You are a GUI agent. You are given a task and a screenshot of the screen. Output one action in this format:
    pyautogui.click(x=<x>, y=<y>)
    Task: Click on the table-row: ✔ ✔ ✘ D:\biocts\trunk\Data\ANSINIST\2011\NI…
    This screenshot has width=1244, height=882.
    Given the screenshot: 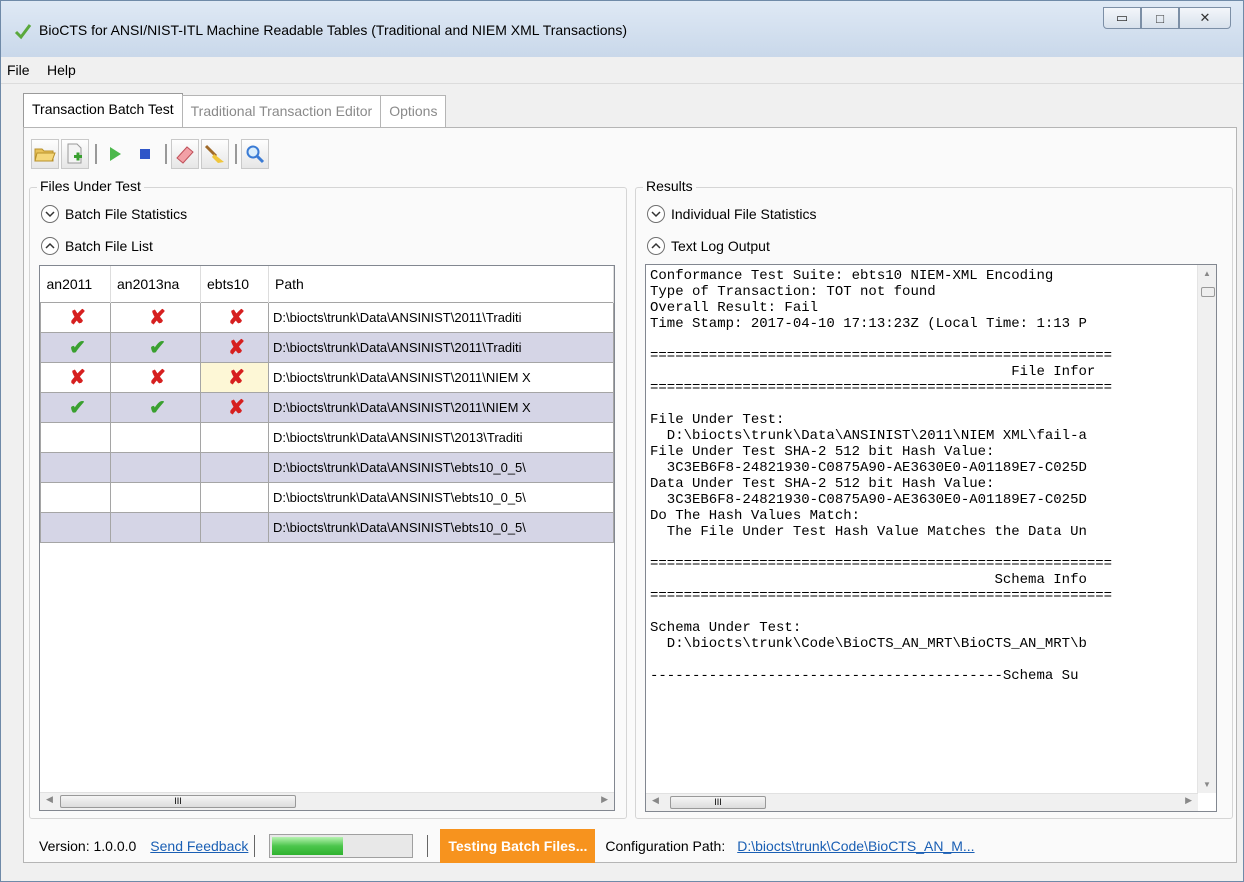 What is the action you would take?
    pyautogui.click(x=327, y=407)
    